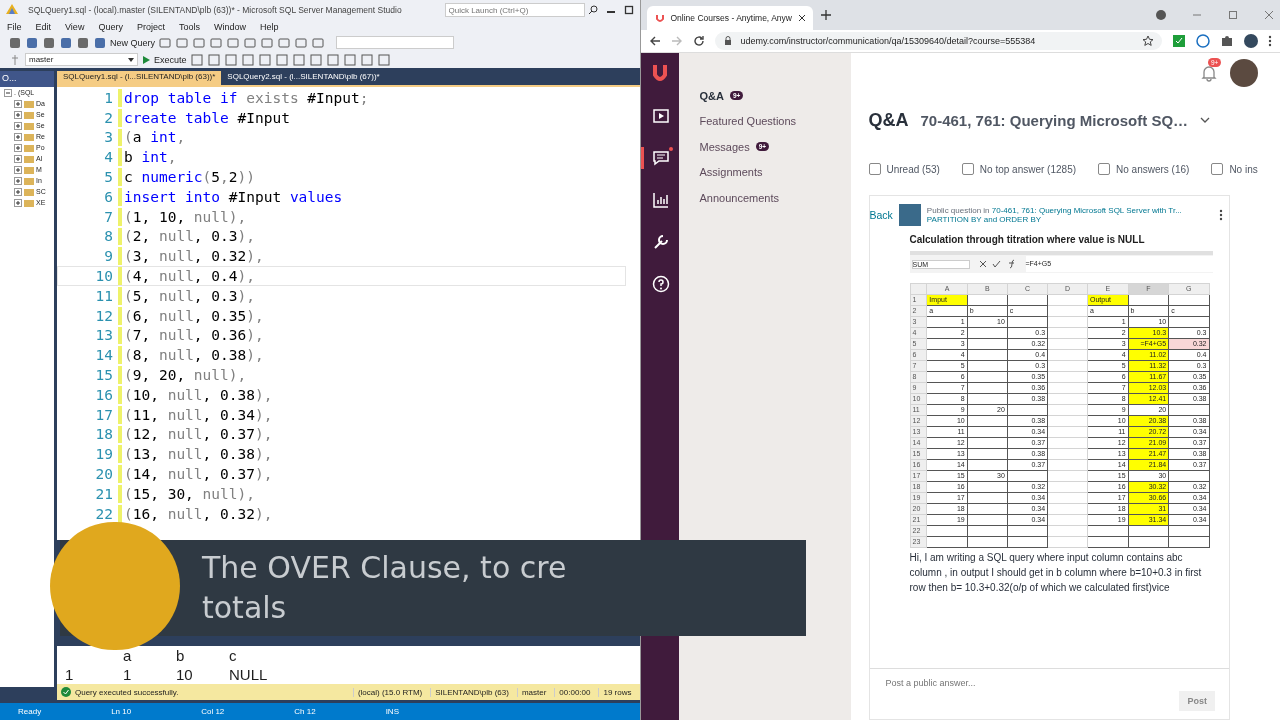  I want to click on lecture-link: PARTITION BY and ORDER BY, so click(1069, 219).